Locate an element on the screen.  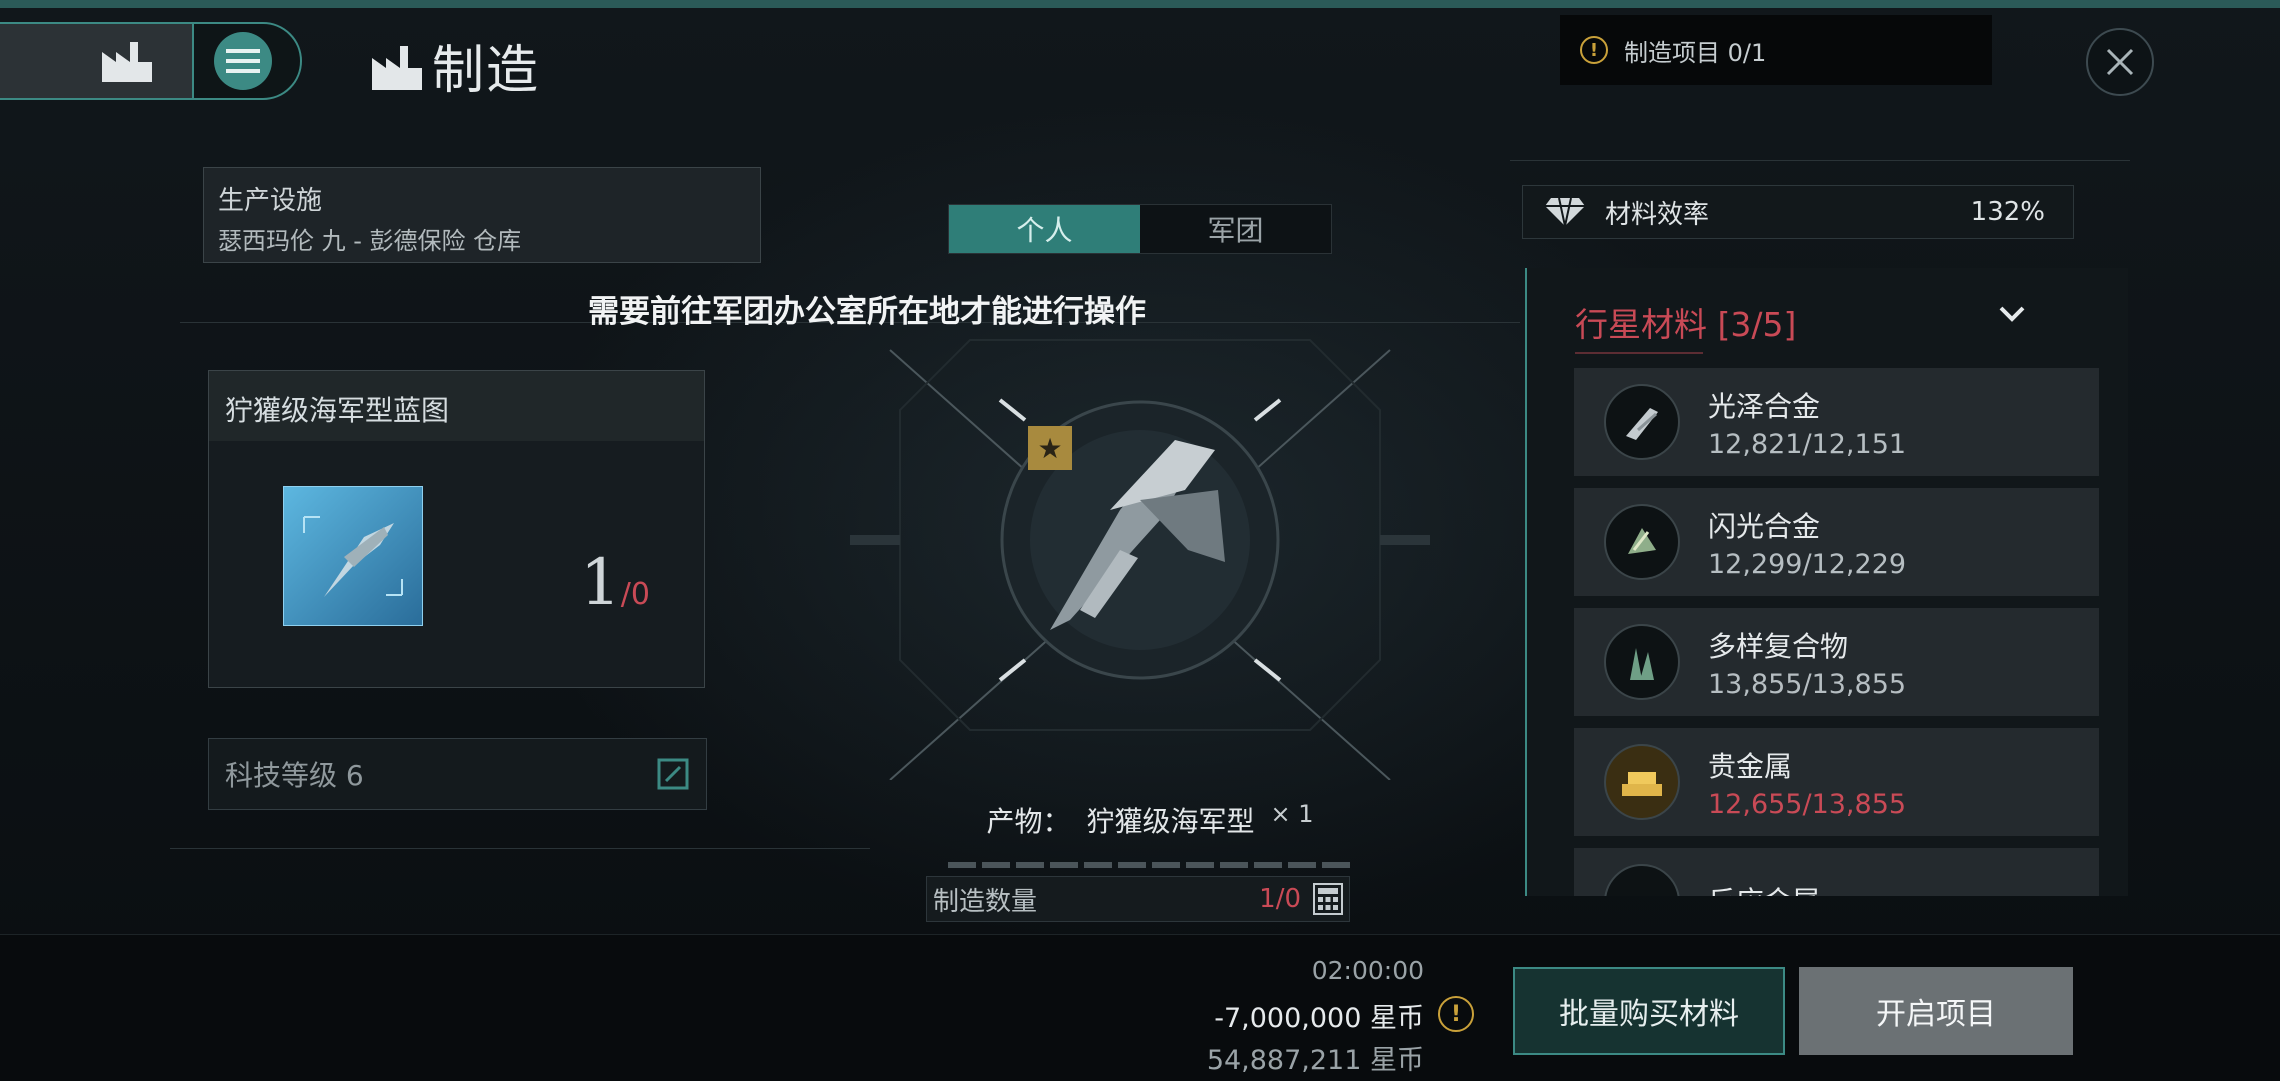
gold-bars-icon is located at coordinates (1642, 782).